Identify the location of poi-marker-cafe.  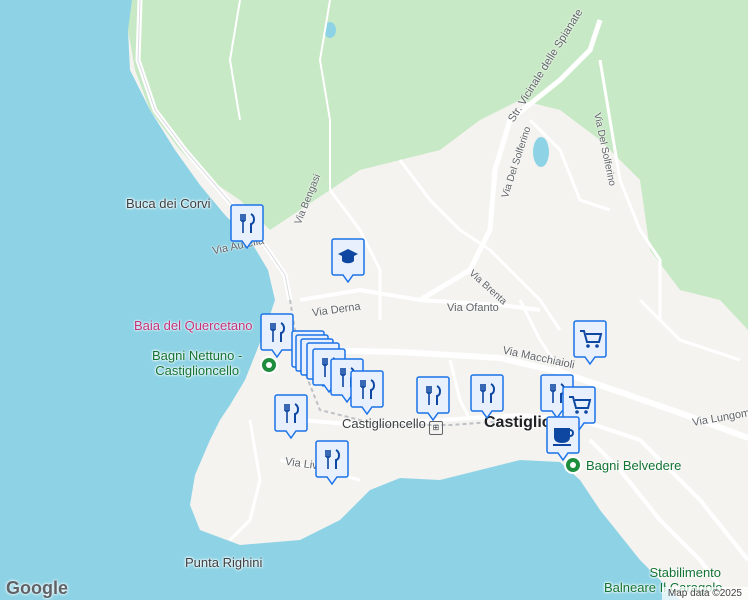
(563, 439).